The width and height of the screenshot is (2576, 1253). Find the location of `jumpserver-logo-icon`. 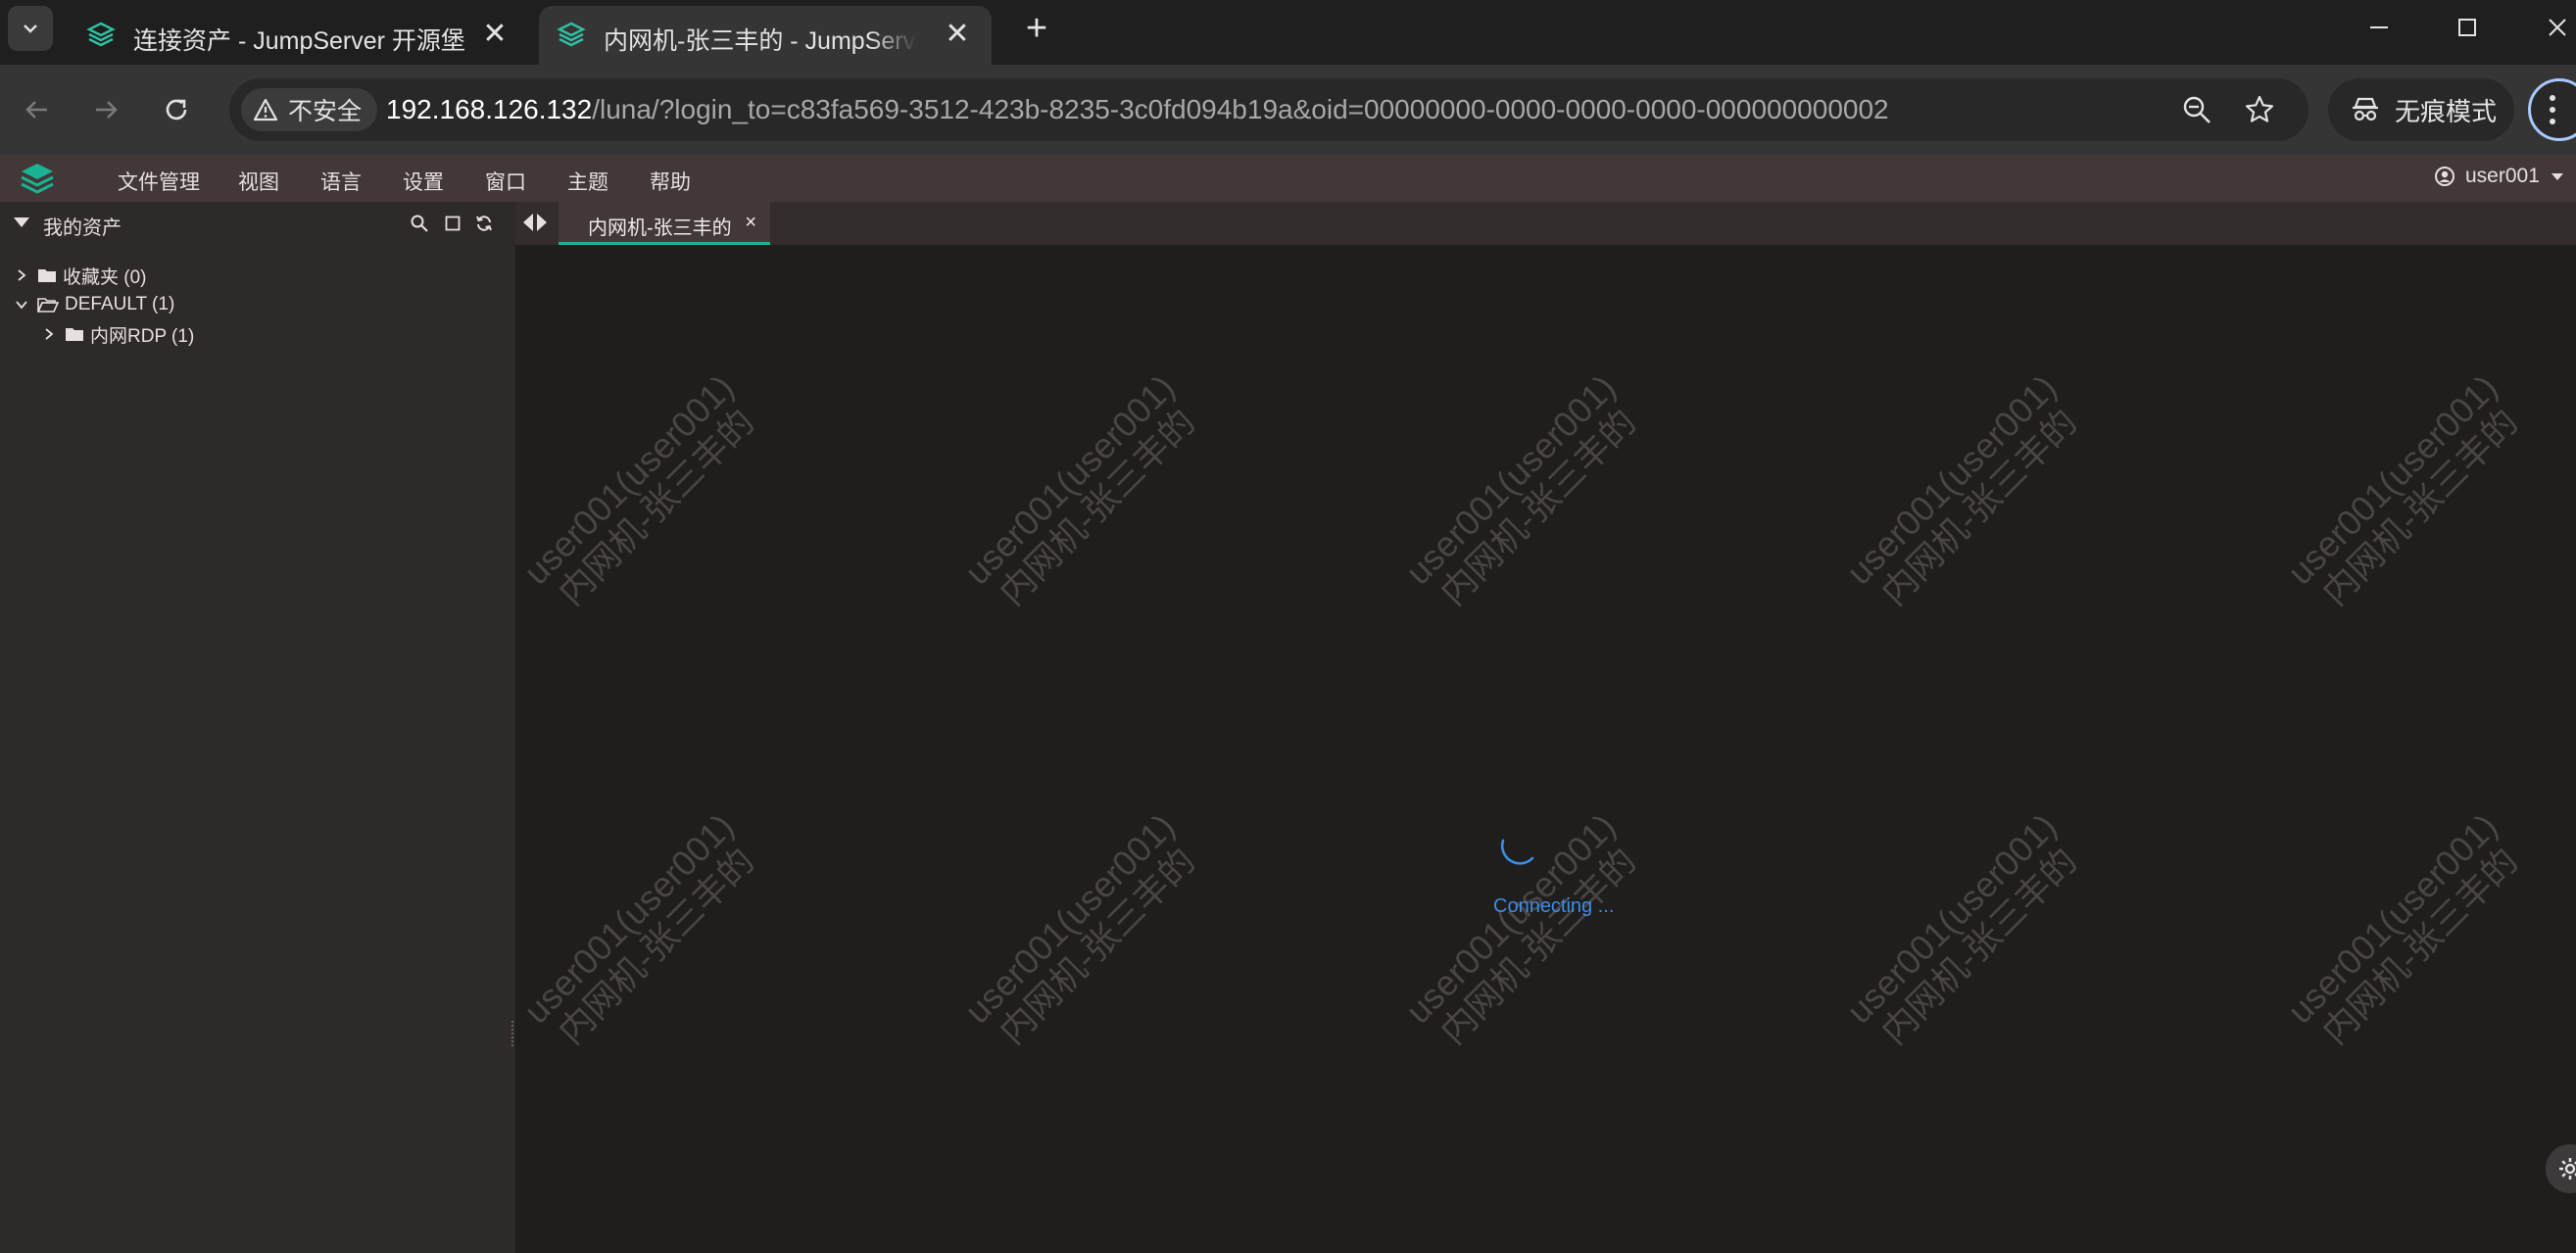

jumpserver-logo-icon is located at coordinates (37, 179).